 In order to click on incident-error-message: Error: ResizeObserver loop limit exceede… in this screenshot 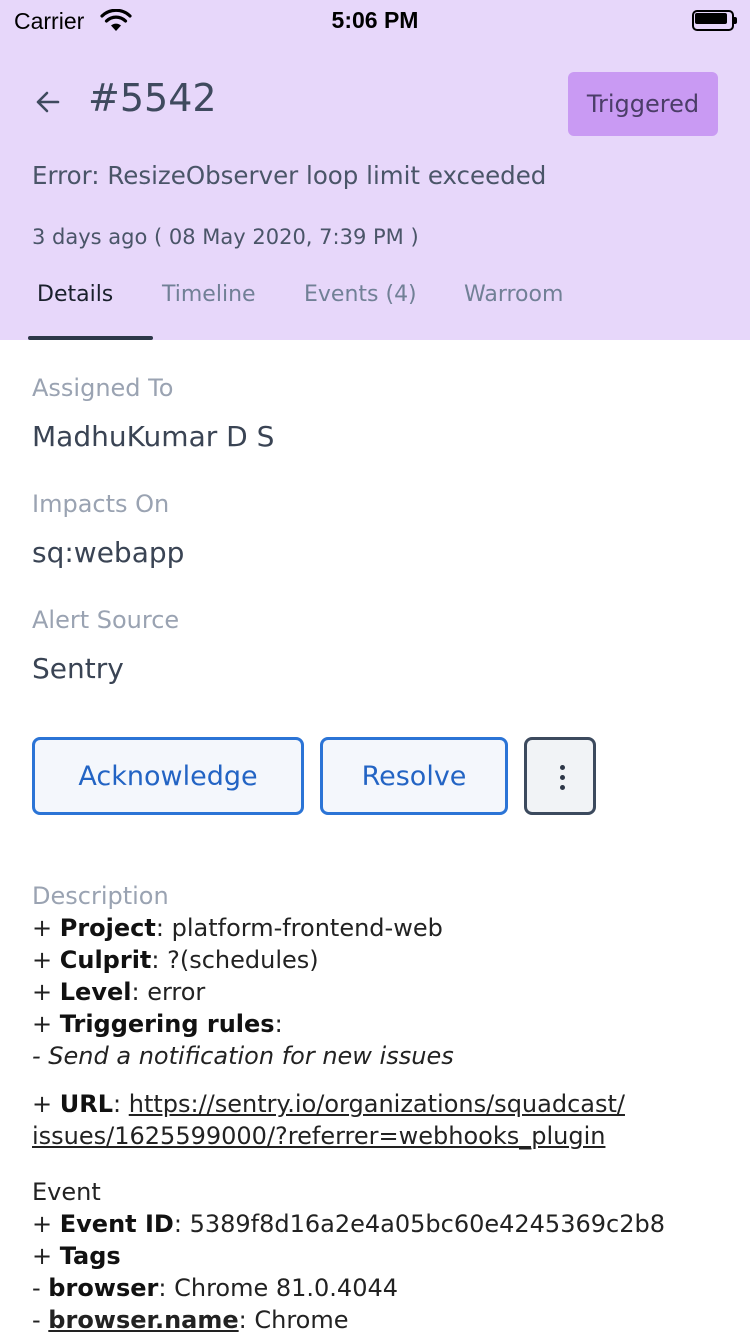, I will do `click(289, 175)`.